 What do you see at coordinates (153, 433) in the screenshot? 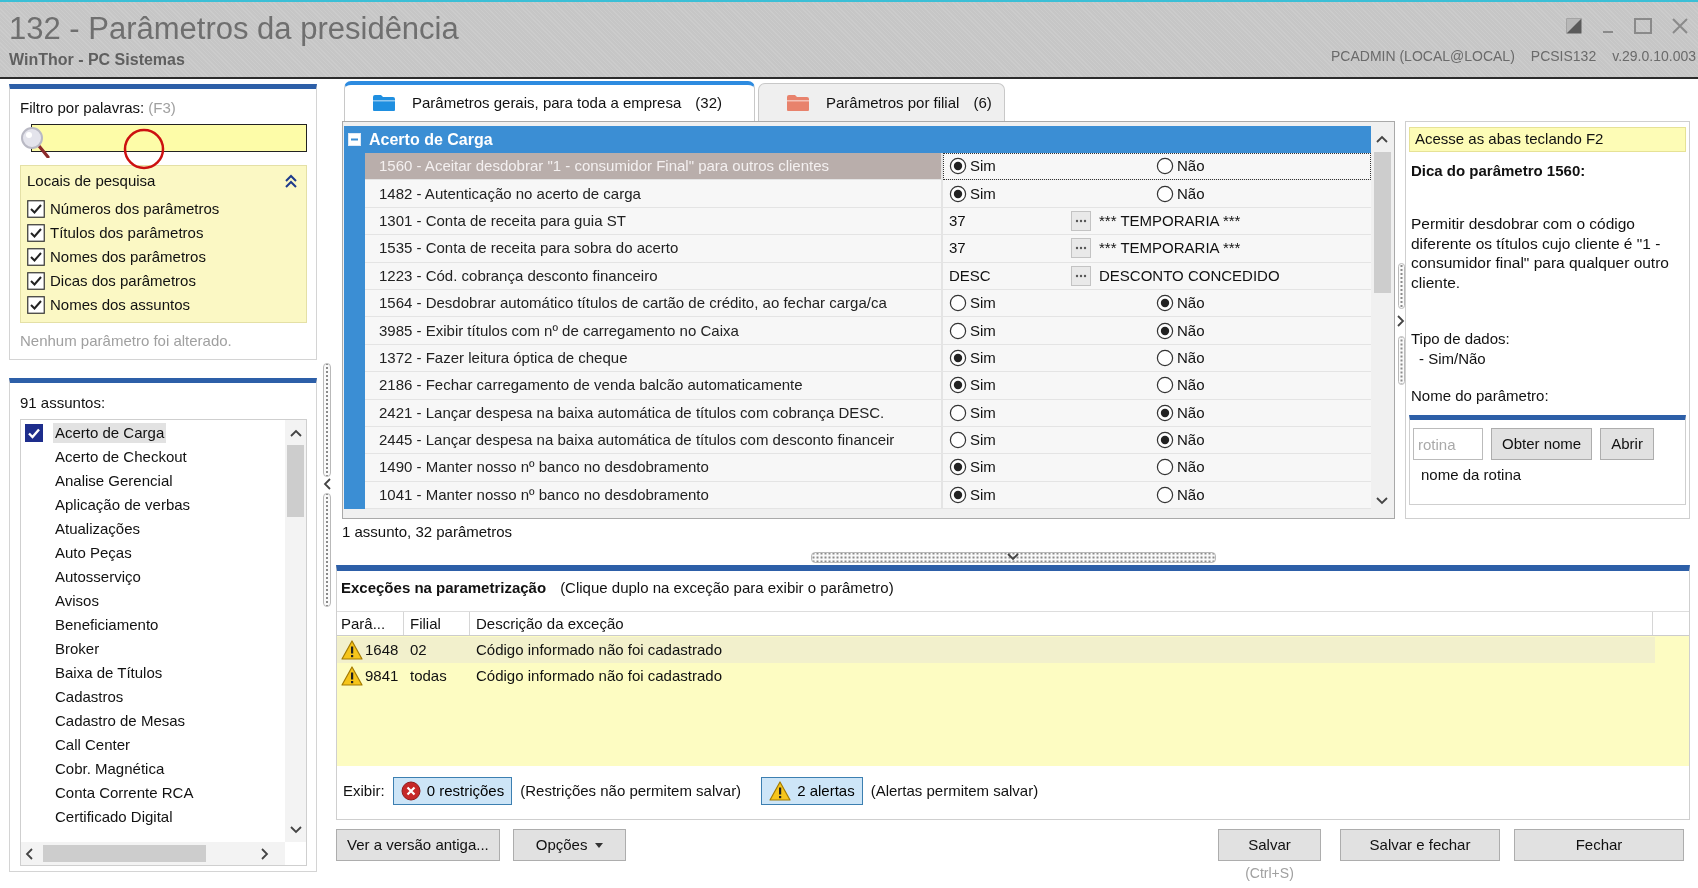
I see `subject-item: Acerto de Carga` at bounding box center [153, 433].